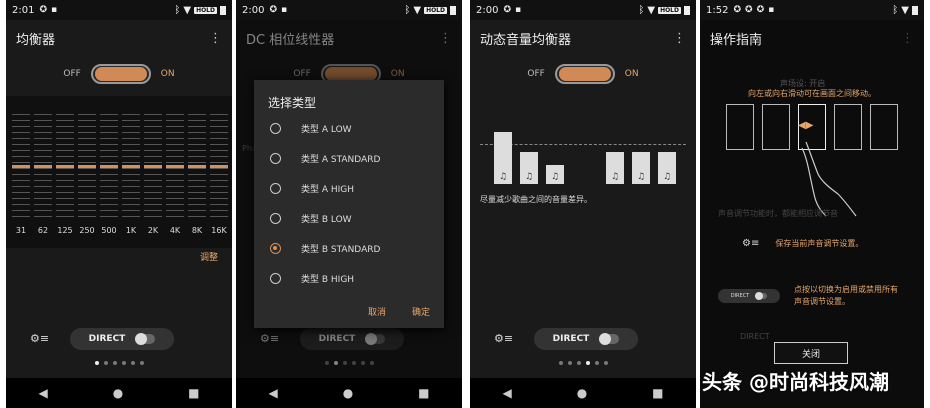 The height and width of the screenshot is (408, 930). I want to click on eq-on-off-switch, so click(120, 74).